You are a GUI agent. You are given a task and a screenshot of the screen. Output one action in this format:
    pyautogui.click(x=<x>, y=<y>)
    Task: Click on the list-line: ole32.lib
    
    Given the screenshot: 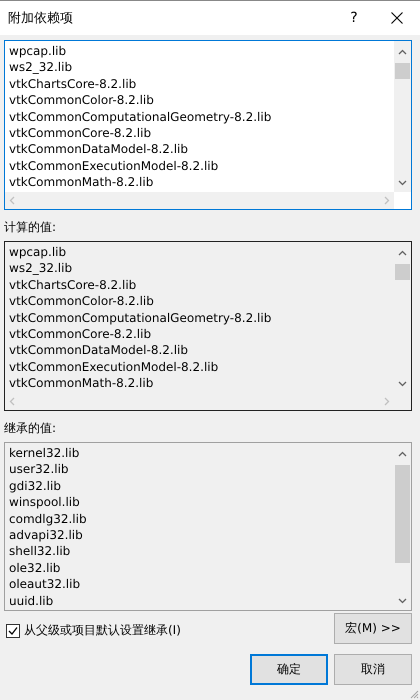 What is the action you would take?
    pyautogui.click(x=35, y=568)
    